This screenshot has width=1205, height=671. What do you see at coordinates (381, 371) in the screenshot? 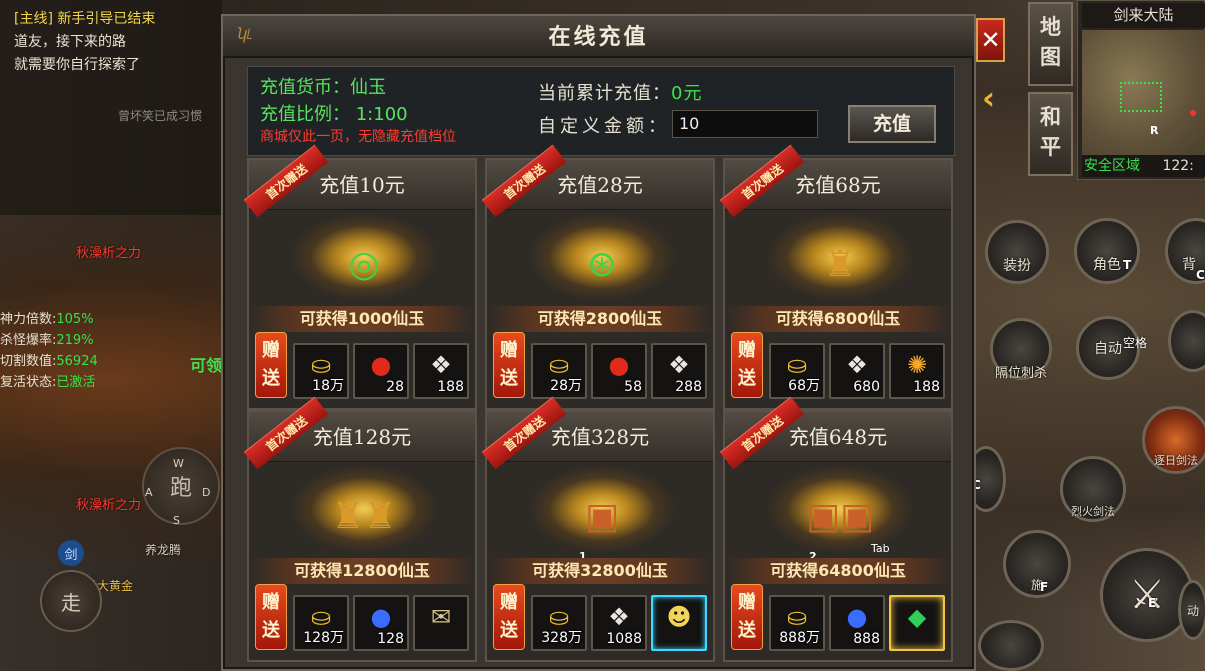
I see `reward-slot: ● 28` at bounding box center [381, 371].